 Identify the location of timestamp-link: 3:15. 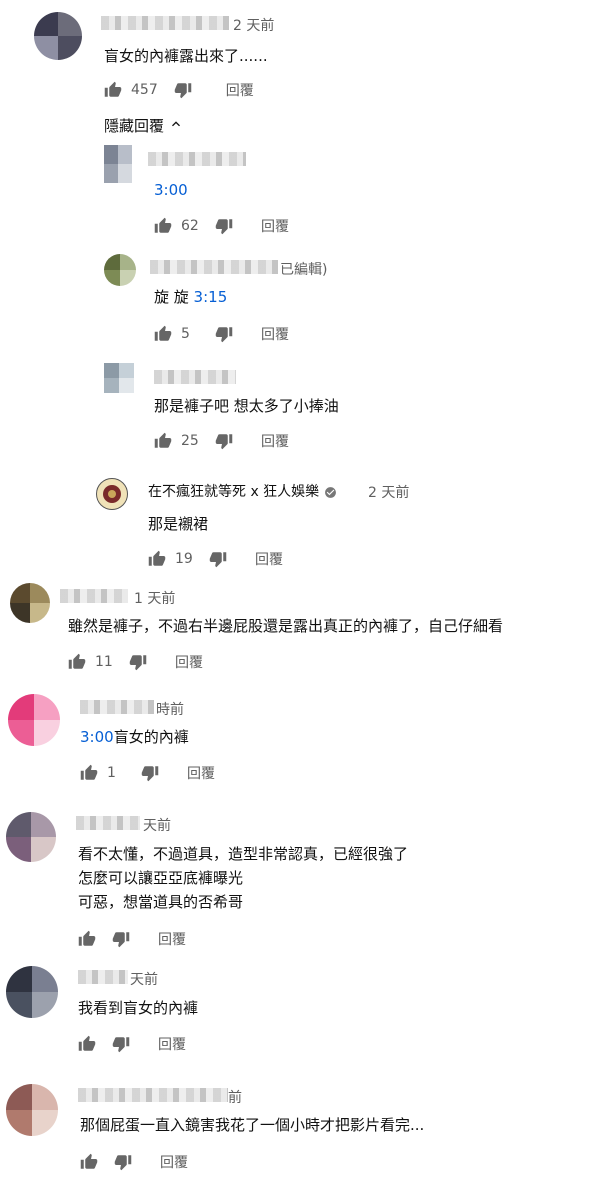
(211, 297).